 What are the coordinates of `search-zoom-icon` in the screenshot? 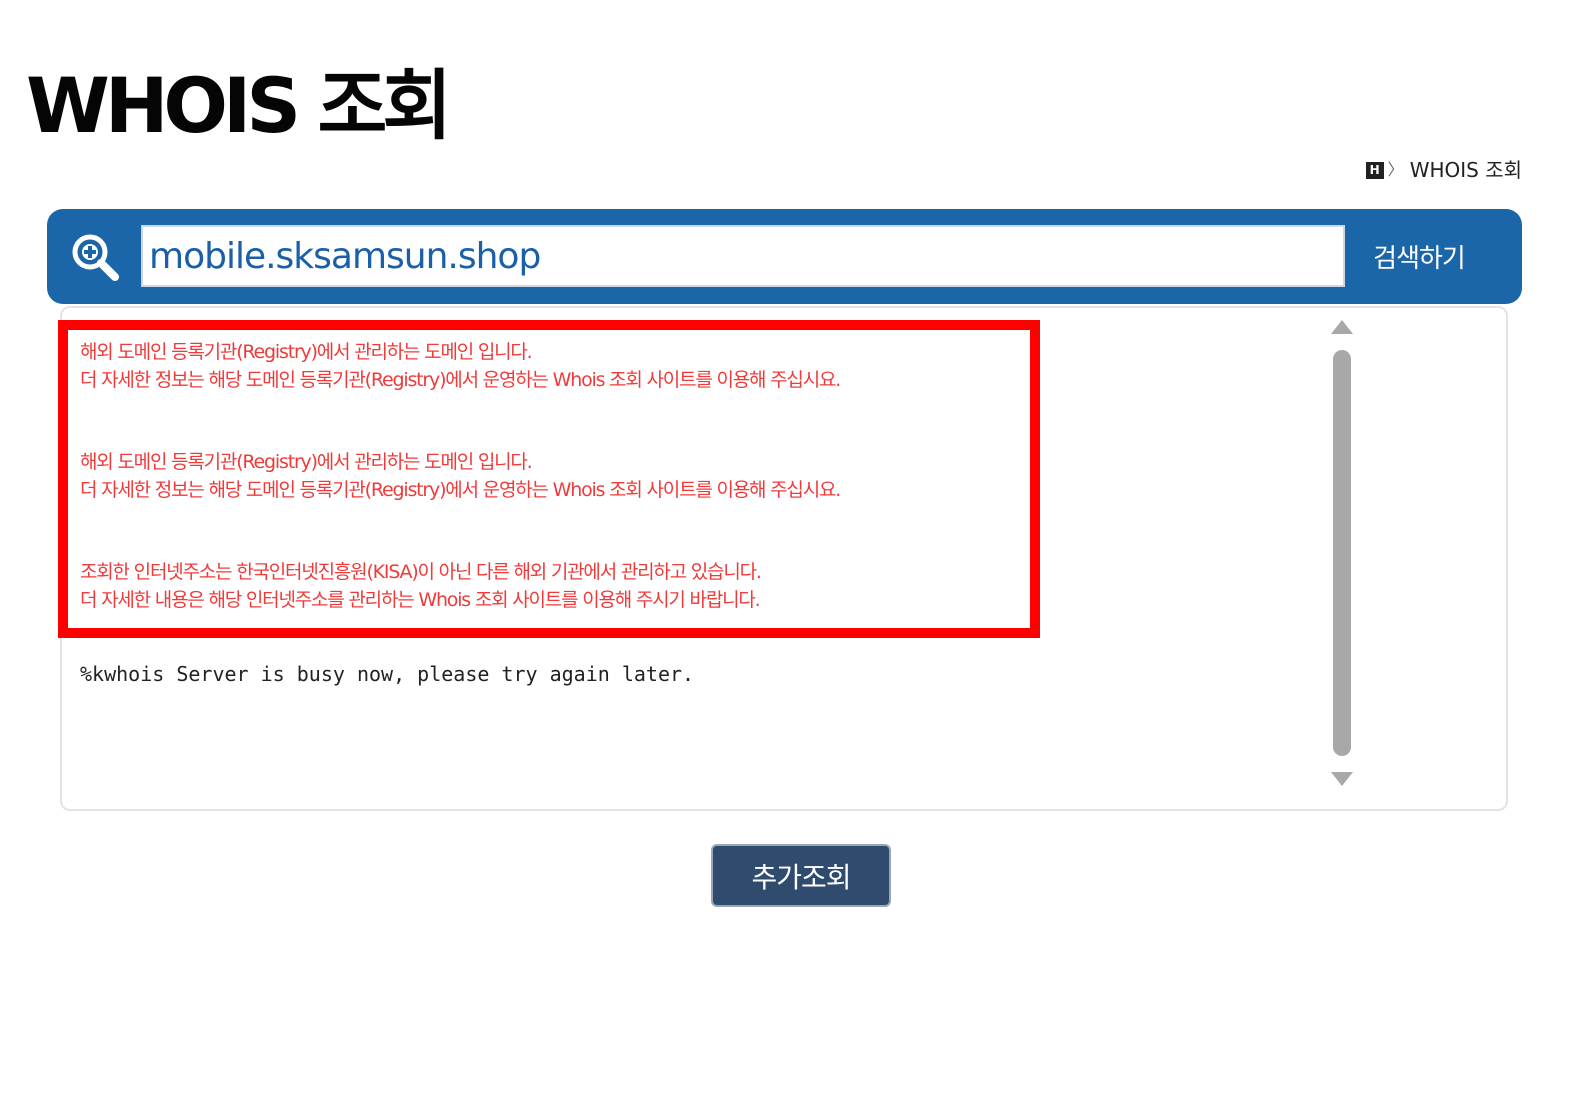 It's located at (95, 257).